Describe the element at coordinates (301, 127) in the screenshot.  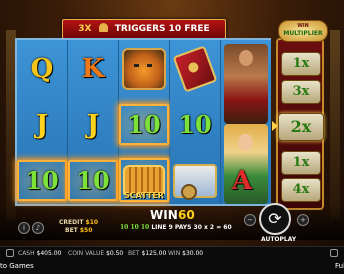
I see `multiplier-item-active: 2x` at that location.